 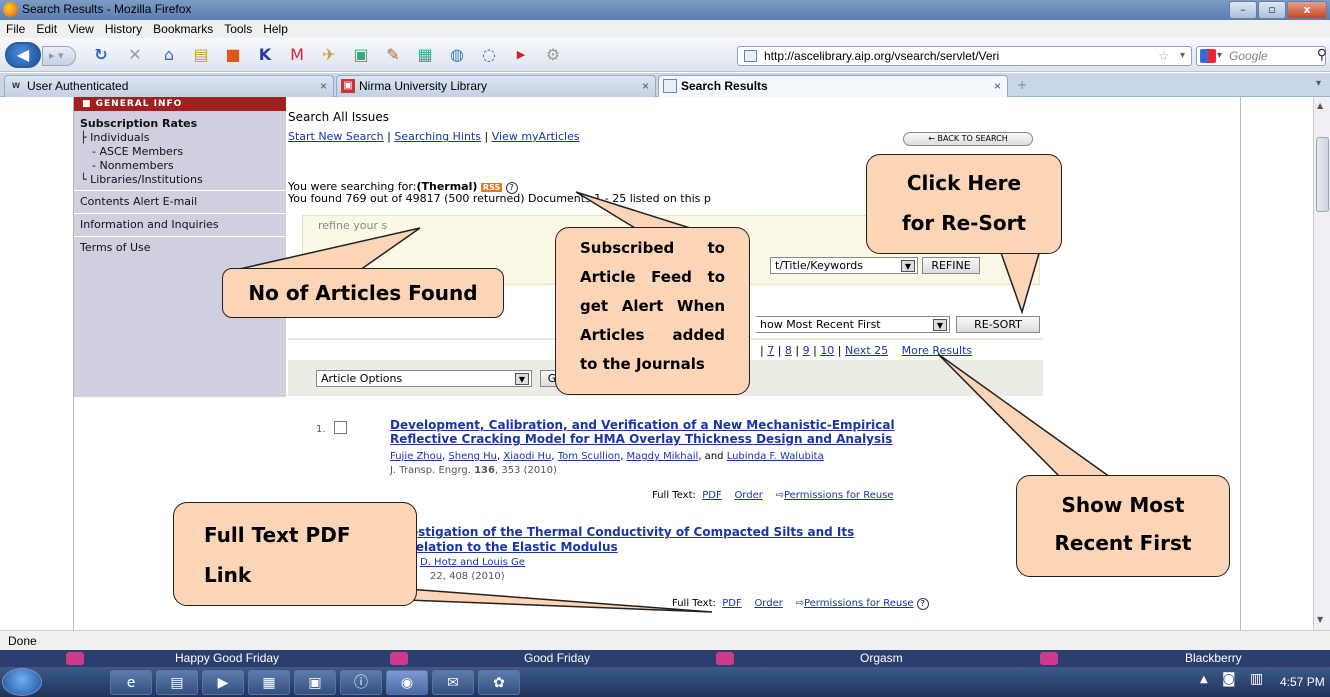 I want to click on info-icon: ⓘ, so click(x=361, y=682).